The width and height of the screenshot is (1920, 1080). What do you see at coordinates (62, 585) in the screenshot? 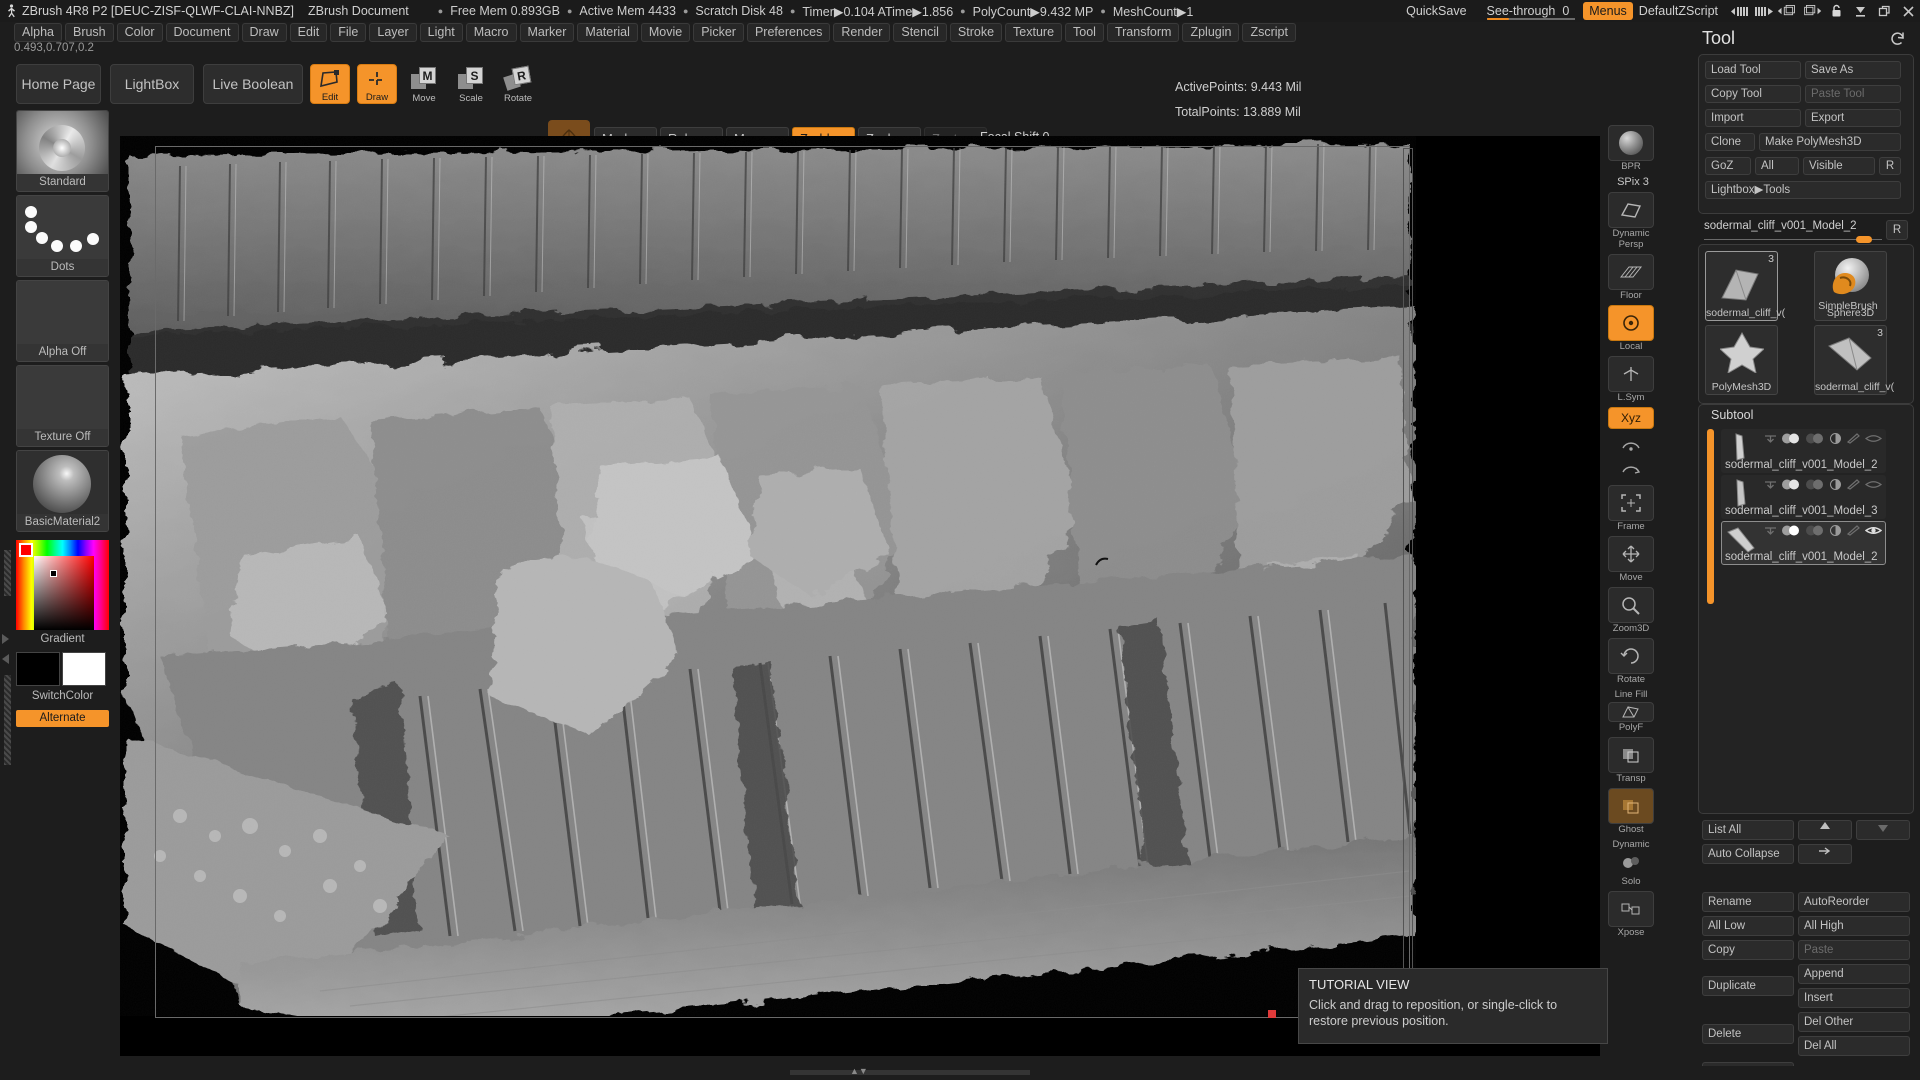
I see `color-picker` at bounding box center [62, 585].